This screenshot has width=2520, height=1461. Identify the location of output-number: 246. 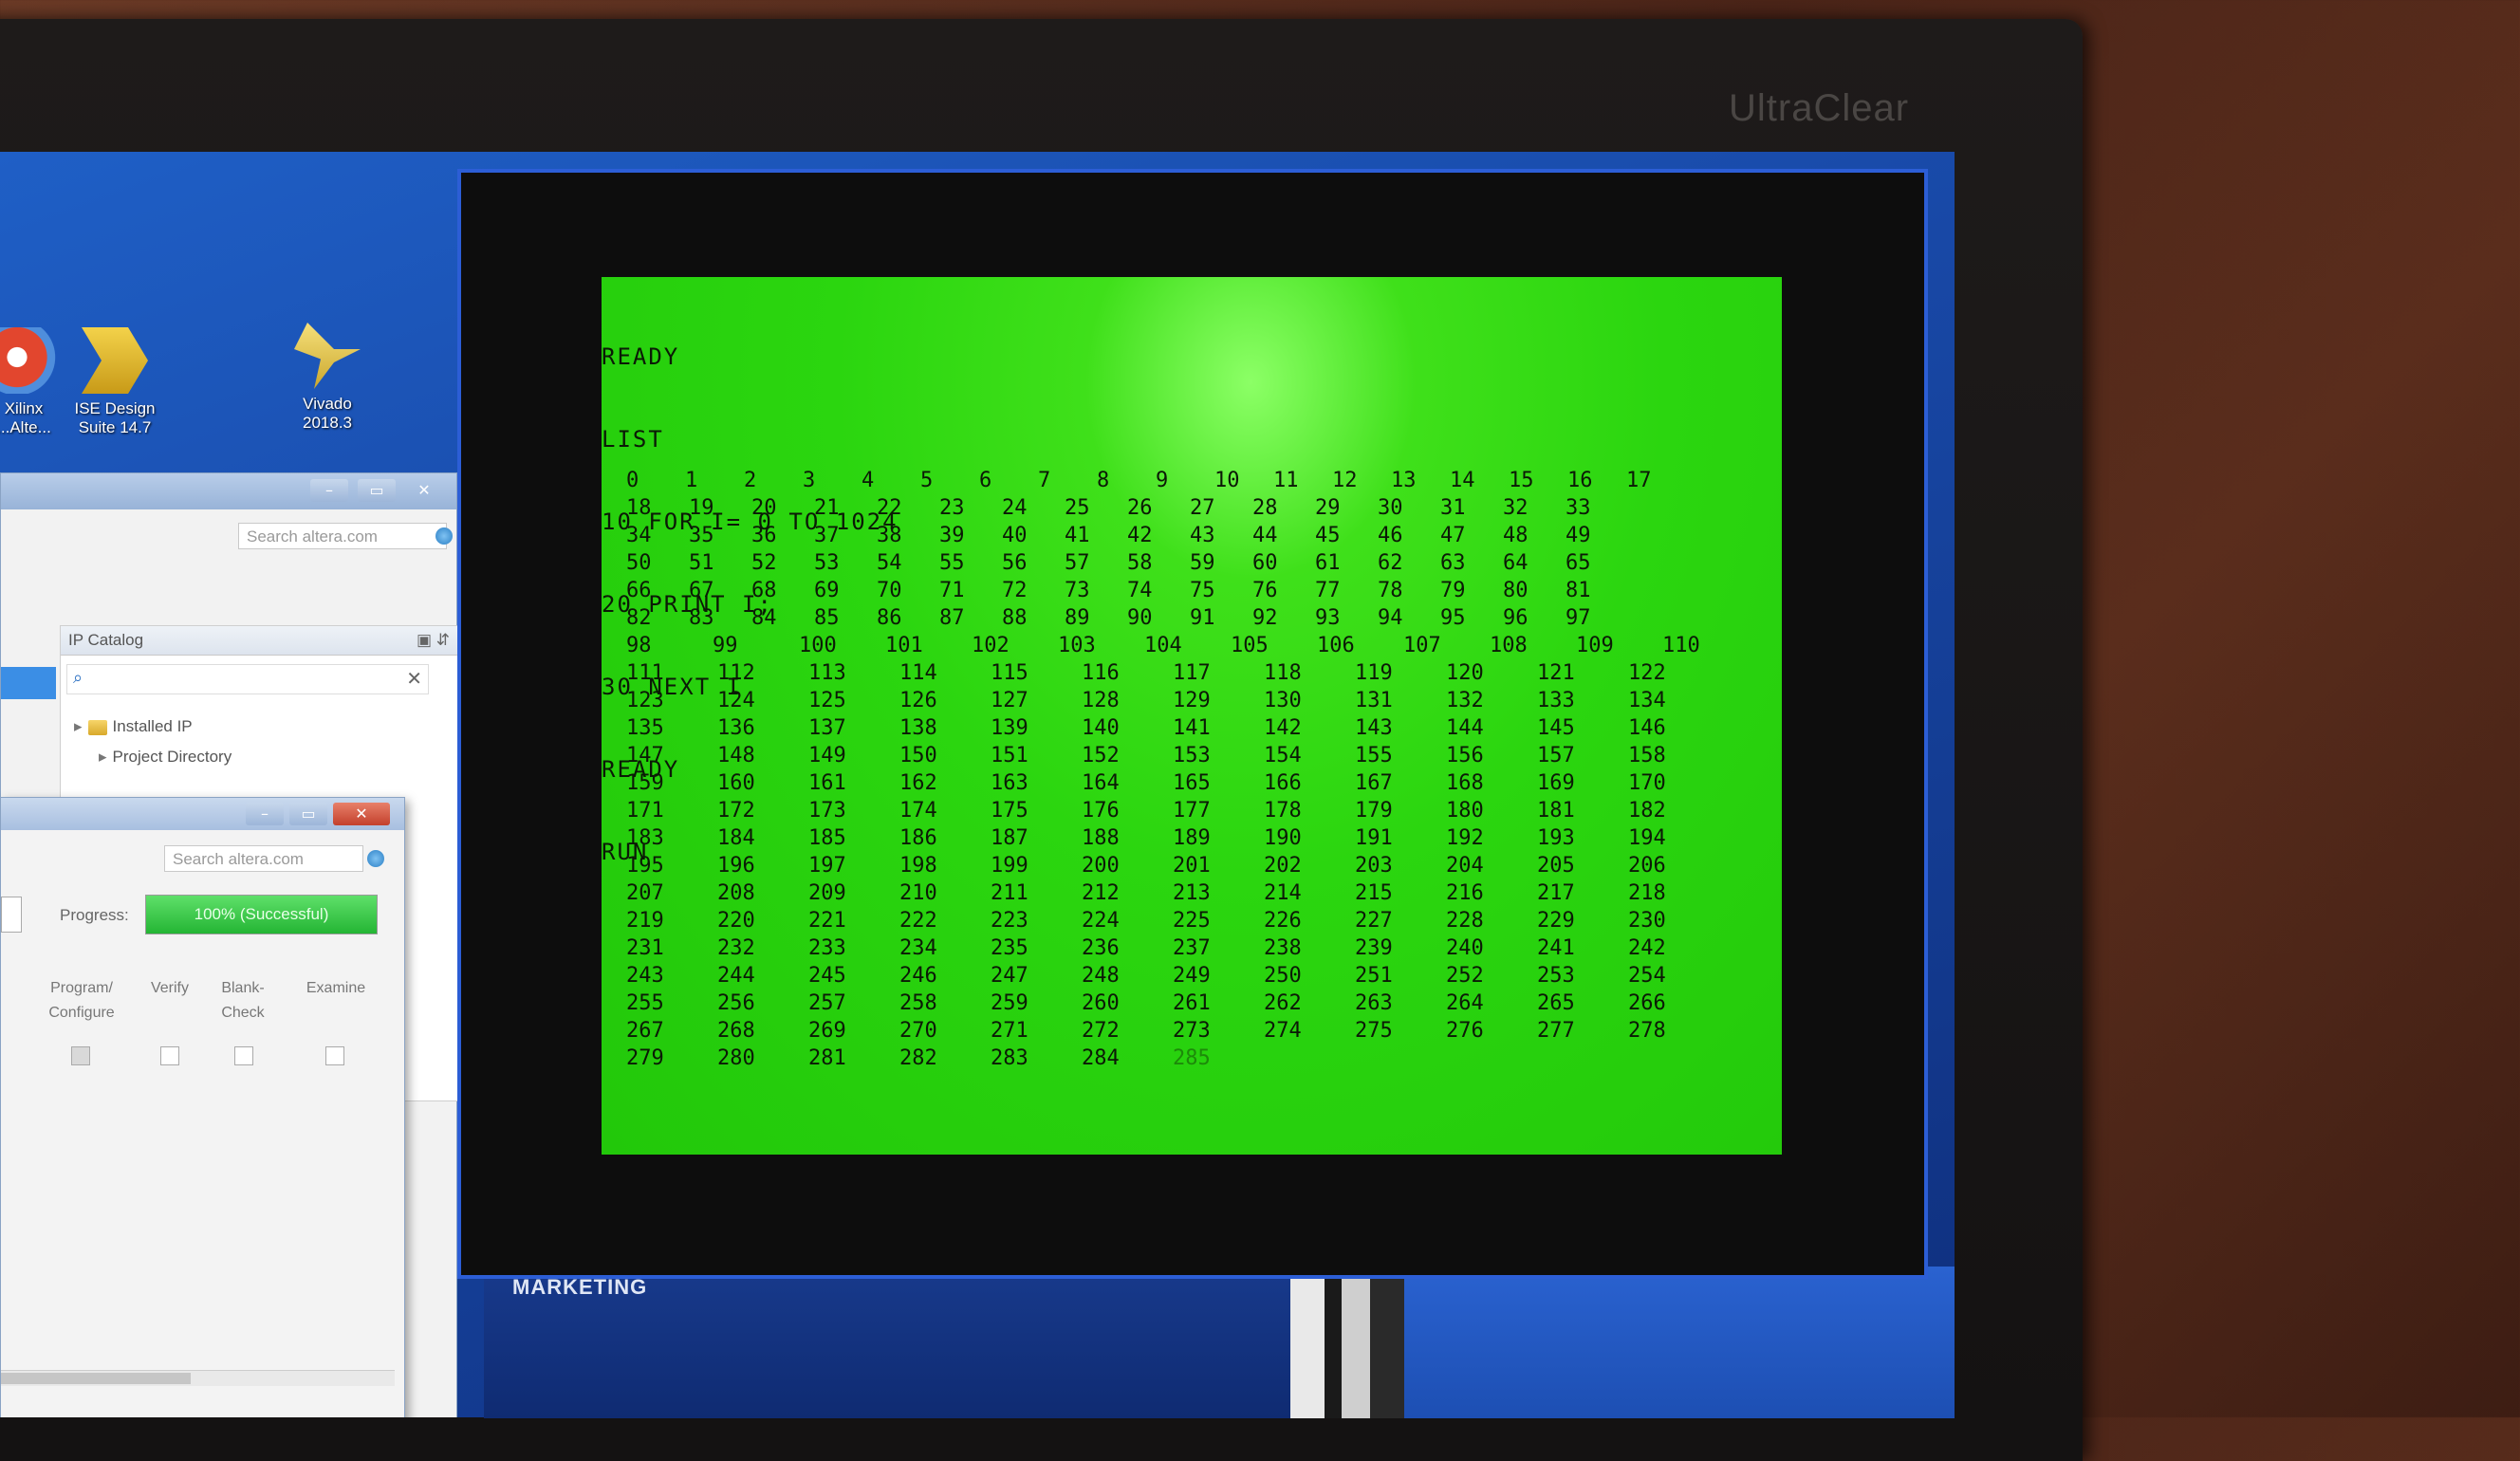
(918, 976).